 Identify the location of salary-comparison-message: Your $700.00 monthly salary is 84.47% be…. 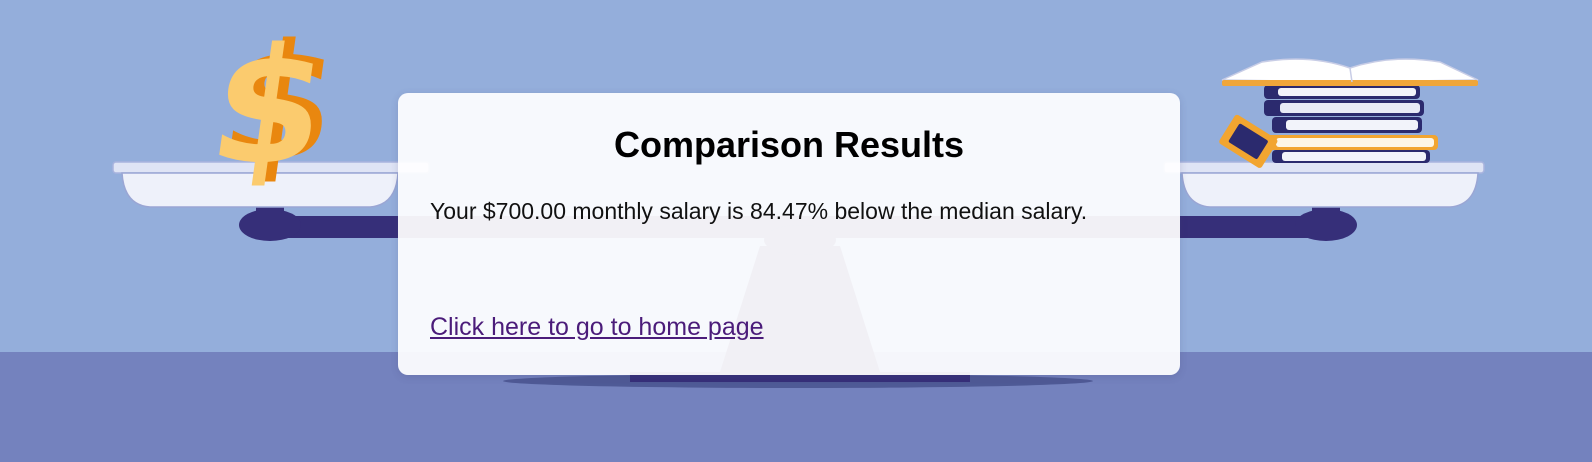
(759, 211).